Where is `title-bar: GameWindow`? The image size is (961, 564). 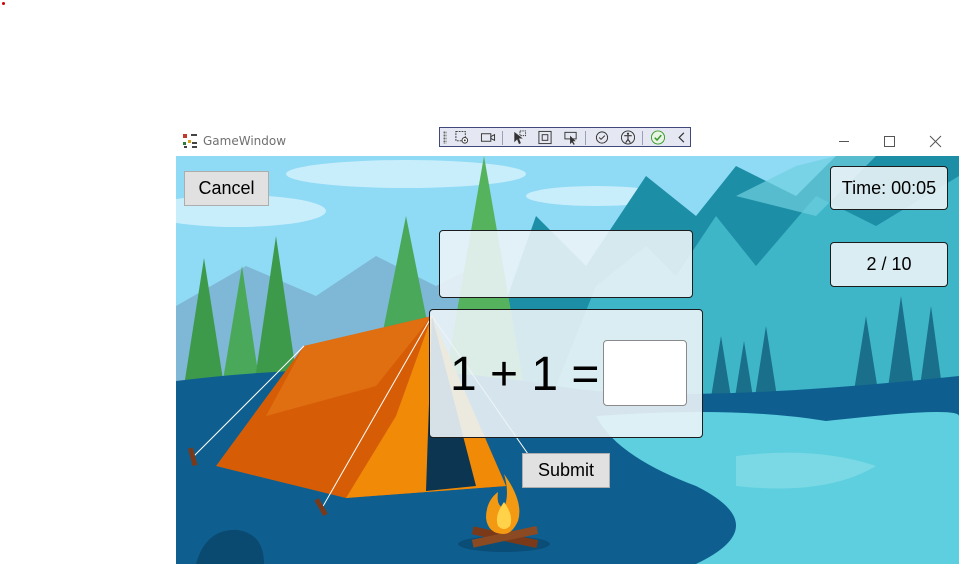
title-bar: GameWindow is located at coordinates (567, 141).